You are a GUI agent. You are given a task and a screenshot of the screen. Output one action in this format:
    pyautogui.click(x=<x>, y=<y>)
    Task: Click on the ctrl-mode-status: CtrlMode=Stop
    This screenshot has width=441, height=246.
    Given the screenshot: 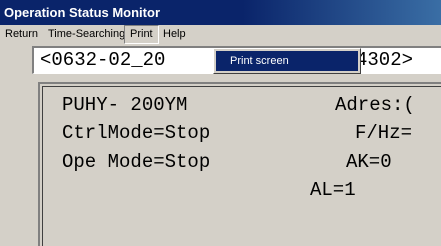 What is the action you would take?
    pyautogui.click(x=136, y=133)
    